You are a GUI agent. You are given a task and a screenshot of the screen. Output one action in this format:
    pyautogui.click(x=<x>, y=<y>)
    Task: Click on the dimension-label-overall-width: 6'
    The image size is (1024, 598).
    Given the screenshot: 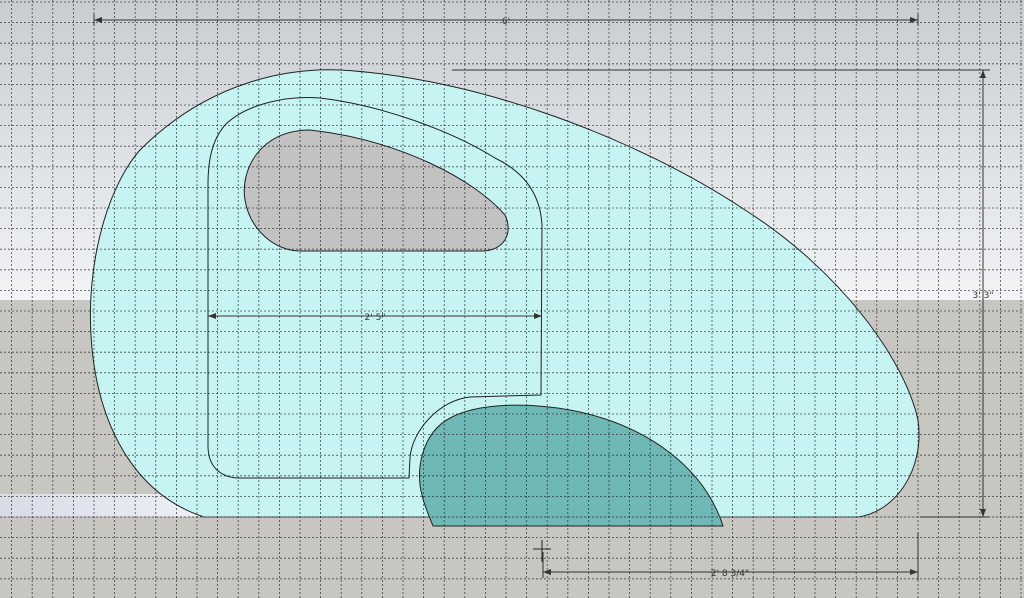 What is the action you would take?
    pyautogui.click(x=506, y=22)
    